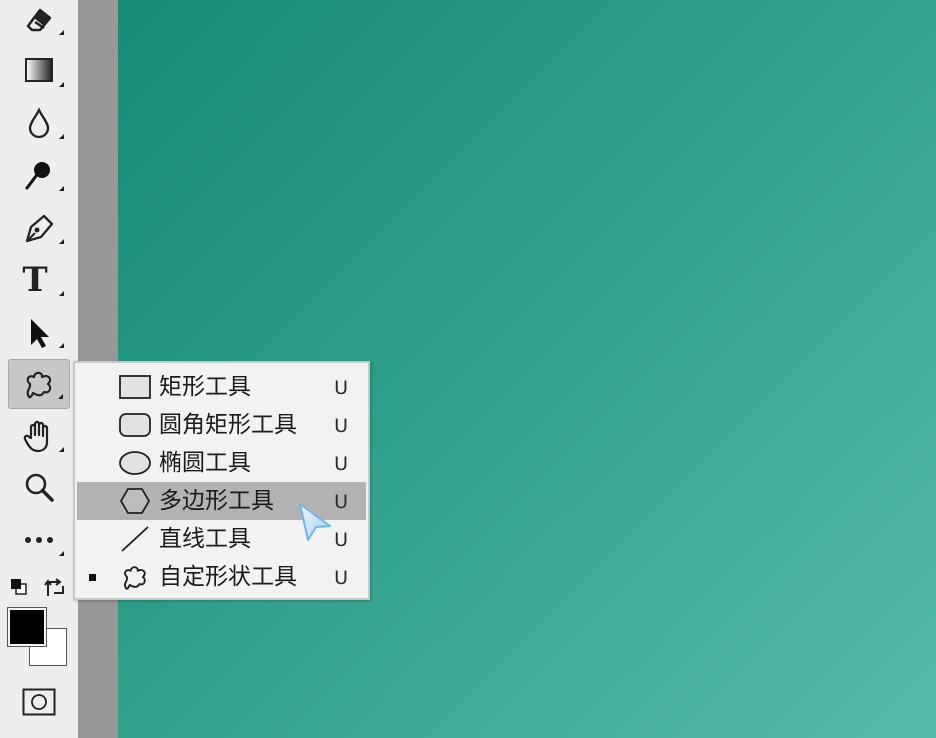 The height and width of the screenshot is (738, 936). I want to click on mouse-cursor-icon, so click(315, 522).